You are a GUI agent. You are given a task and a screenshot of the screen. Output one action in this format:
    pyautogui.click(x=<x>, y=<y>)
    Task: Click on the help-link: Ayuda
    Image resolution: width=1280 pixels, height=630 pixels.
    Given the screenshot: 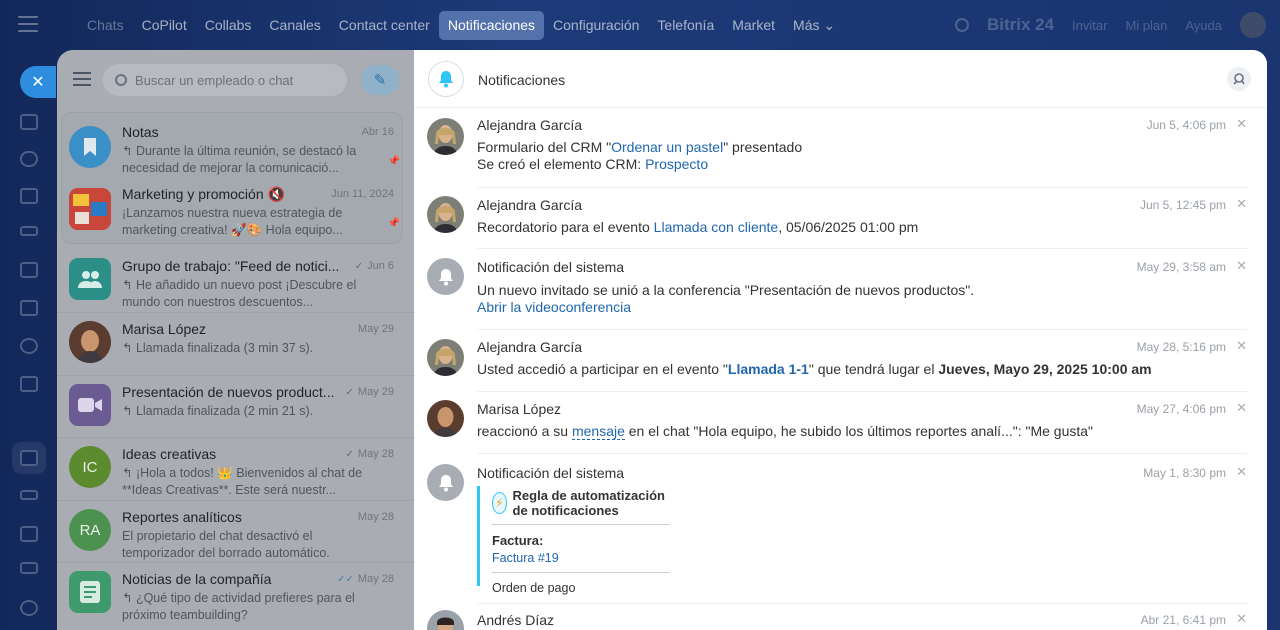 What is the action you would take?
    pyautogui.click(x=1203, y=25)
    